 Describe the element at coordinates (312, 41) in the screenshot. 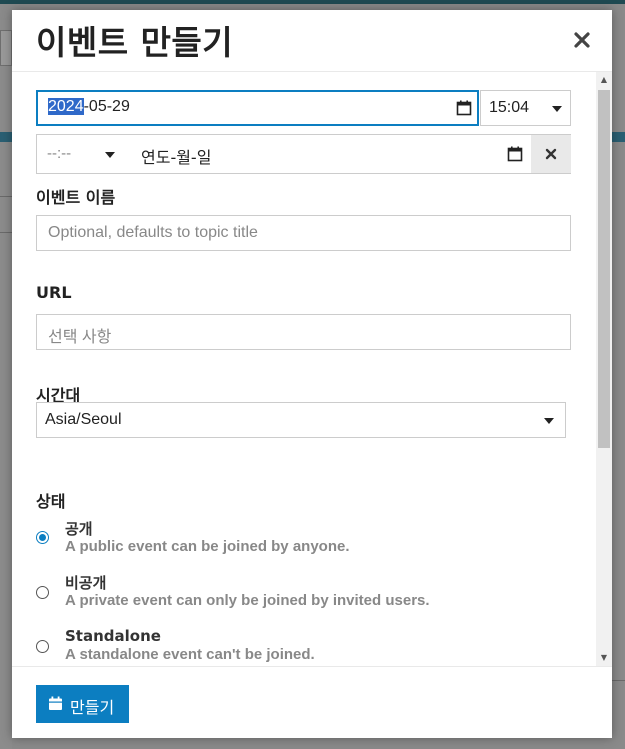

I see `modal-header: 이벤트 만들기` at that location.